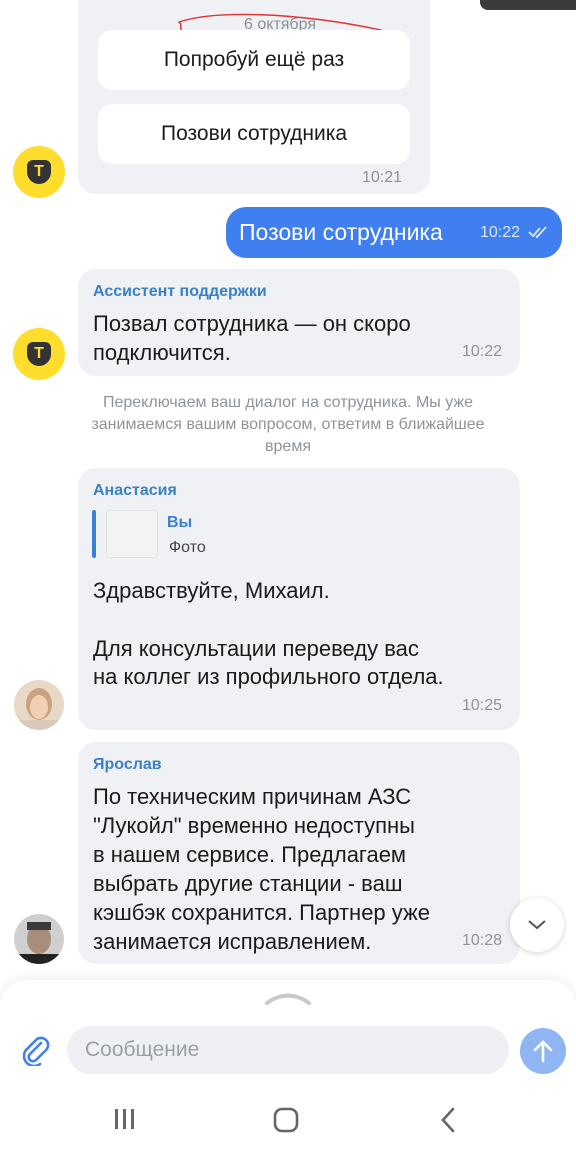 This screenshot has width=576, height=1152. What do you see at coordinates (254, 60) in the screenshot?
I see `quick-reply-retry-button: Попробуй ещё раз` at bounding box center [254, 60].